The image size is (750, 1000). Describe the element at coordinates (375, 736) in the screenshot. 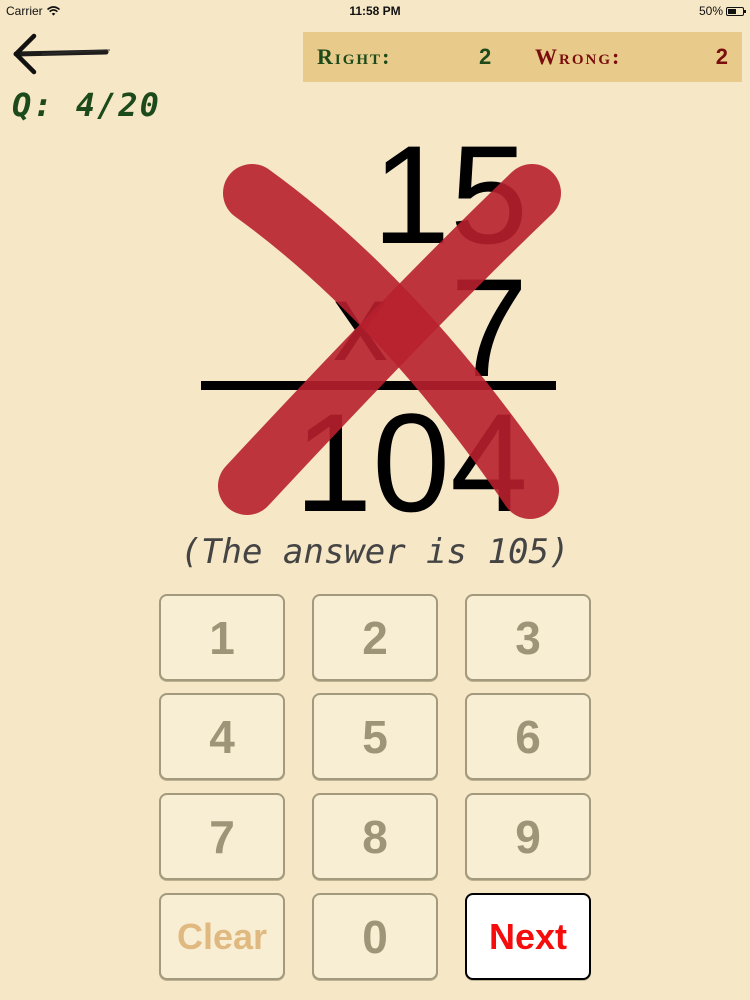

I see `key-5: 5` at that location.